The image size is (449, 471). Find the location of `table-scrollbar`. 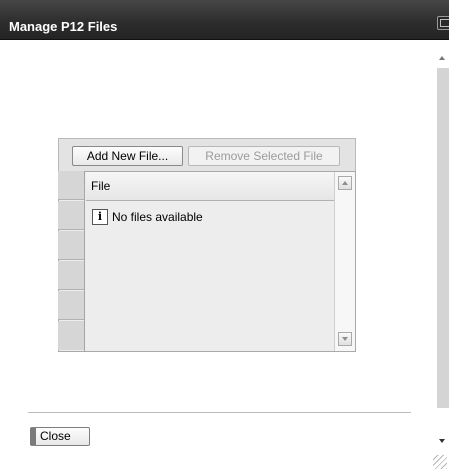

table-scrollbar is located at coordinates (344, 261).